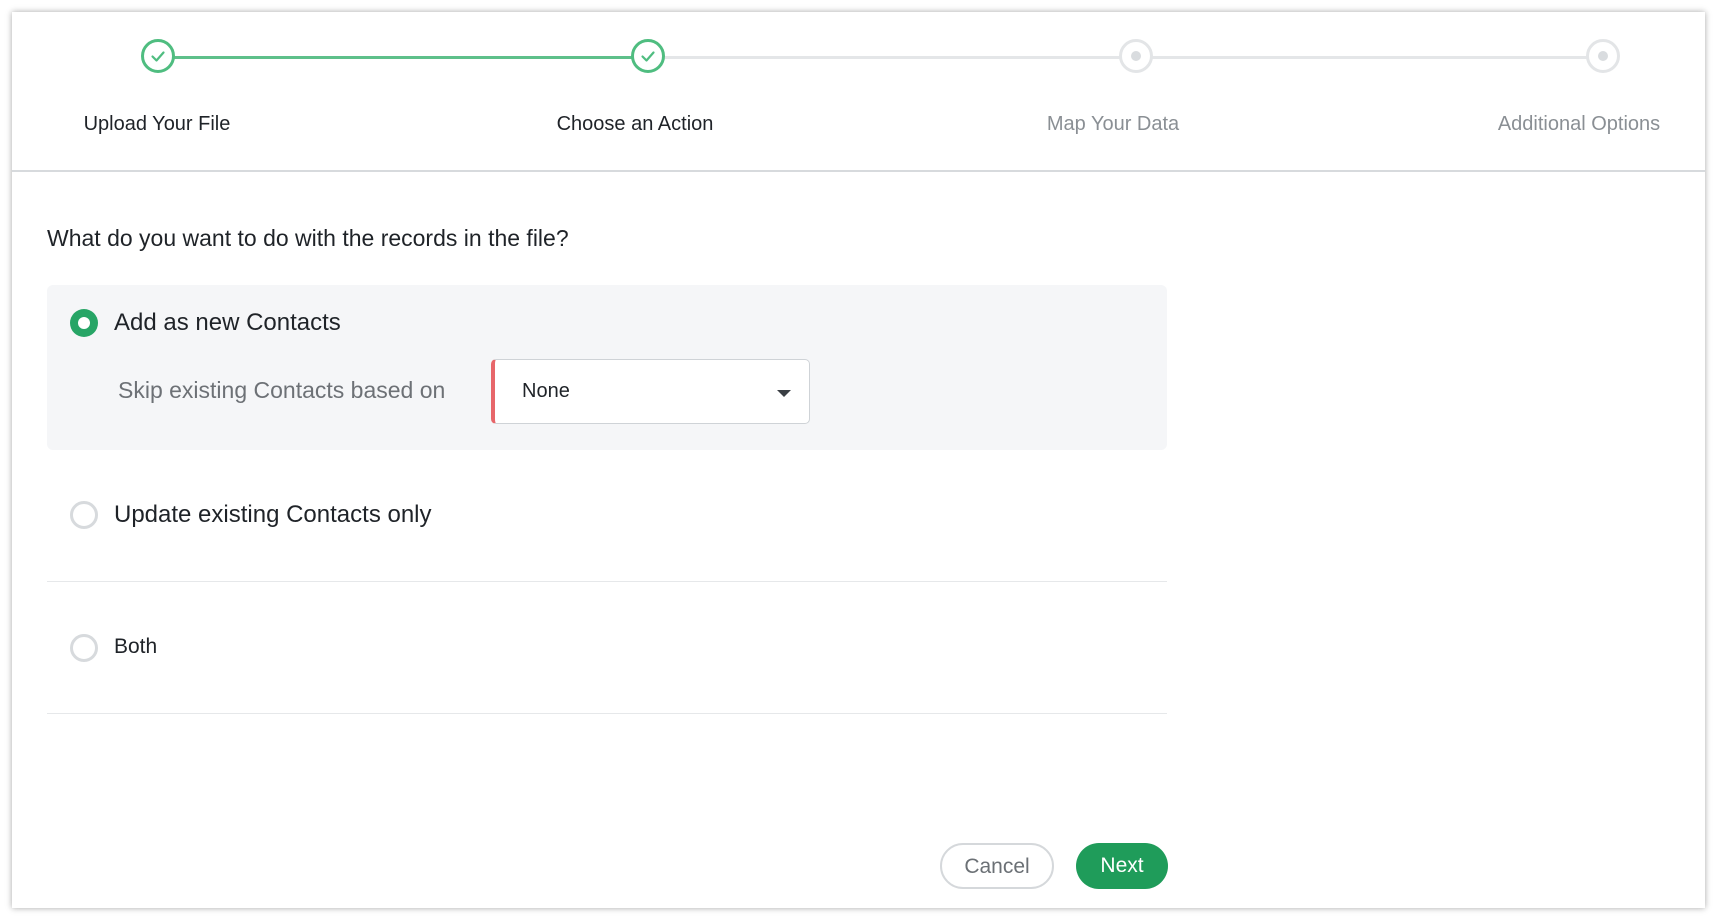 Image resolution: width=1718 pixels, height=922 pixels. What do you see at coordinates (1113, 124) in the screenshot?
I see `step-label-map-data: Map Your Data` at bounding box center [1113, 124].